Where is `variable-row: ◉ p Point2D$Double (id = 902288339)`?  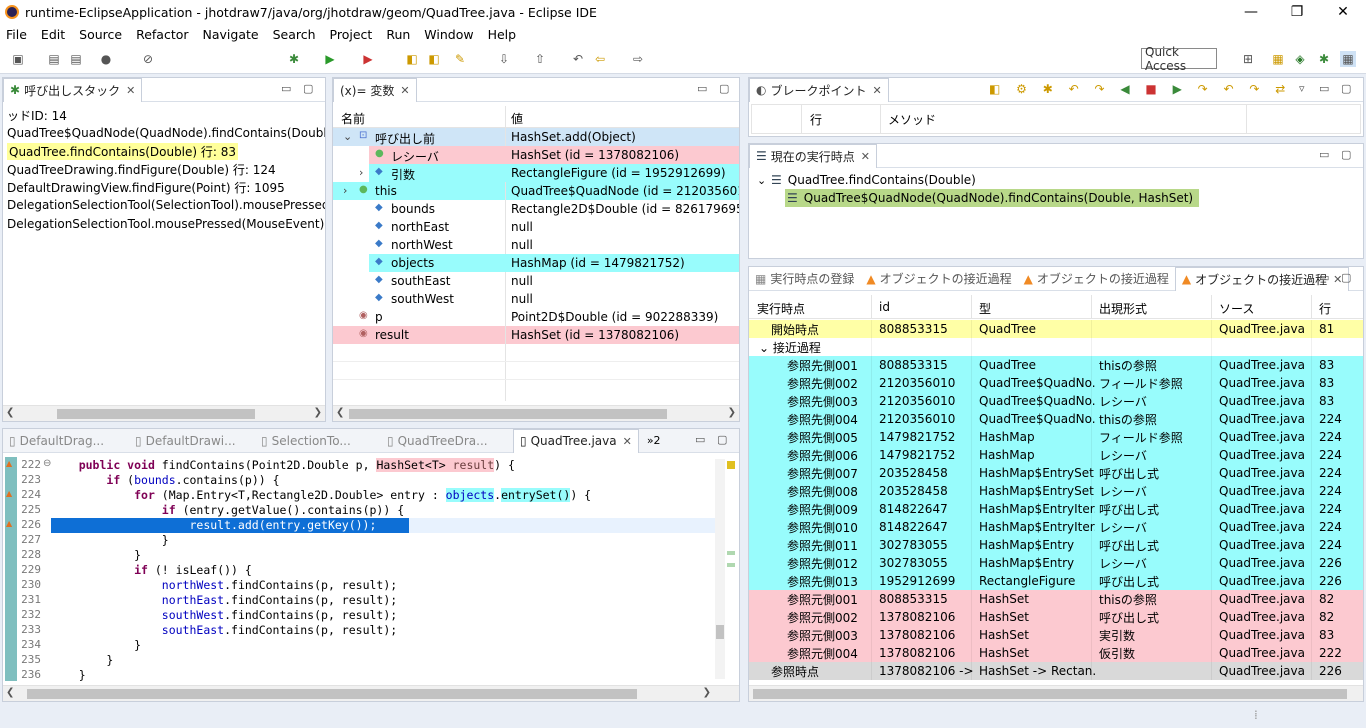 variable-row: ◉ p Point2D$Double (id = 902288339) is located at coordinates (536, 317).